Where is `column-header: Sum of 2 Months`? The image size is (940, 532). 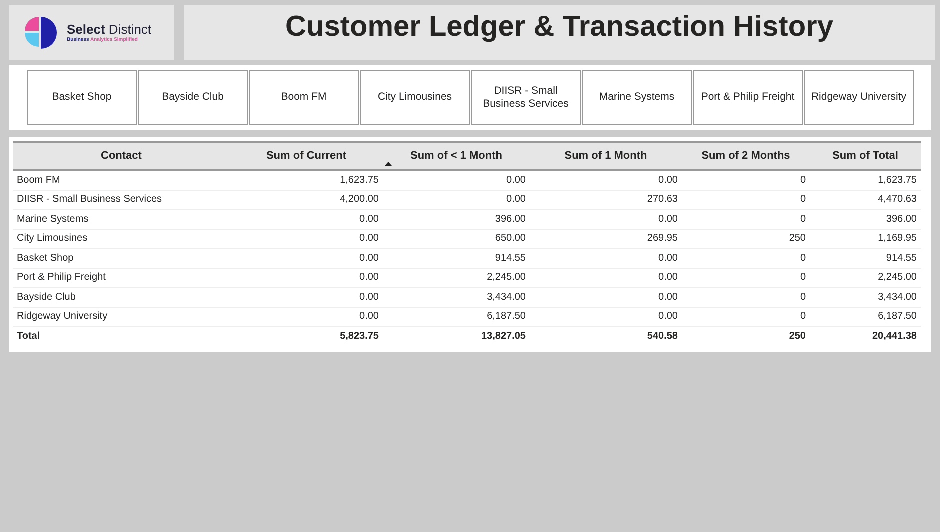 column-header: Sum of 2 Months is located at coordinates (746, 156).